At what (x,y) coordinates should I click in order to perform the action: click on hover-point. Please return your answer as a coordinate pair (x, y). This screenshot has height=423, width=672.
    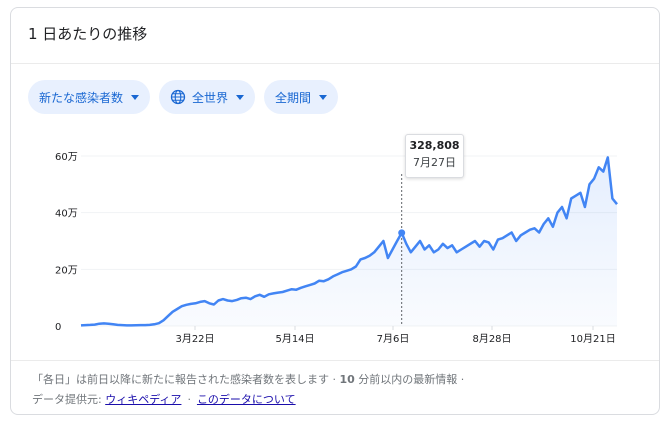
    Looking at the image, I should click on (402, 233).